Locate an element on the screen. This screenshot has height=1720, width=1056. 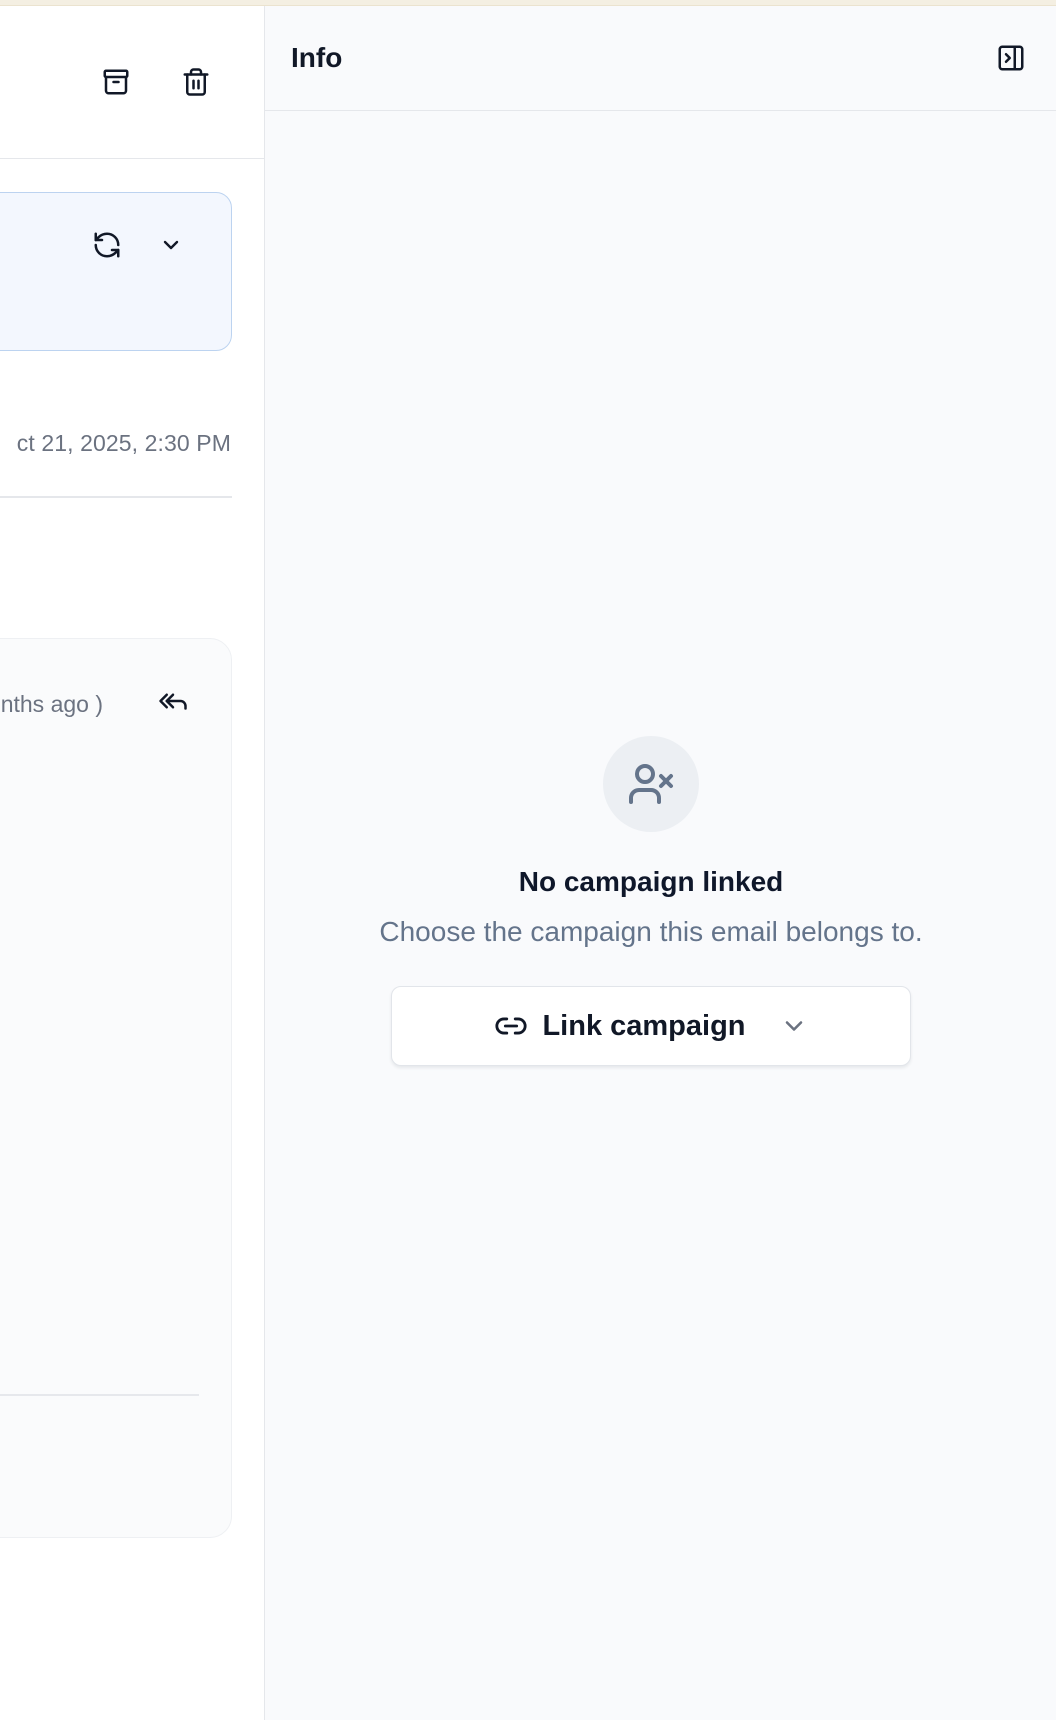
link-icon is located at coordinates (511, 1026).